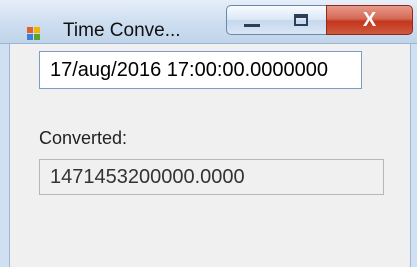 The image size is (417, 267). What do you see at coordinates (252, 25) in the screenshot?
I see `minimize-icon` at bounding box center [252, 25].